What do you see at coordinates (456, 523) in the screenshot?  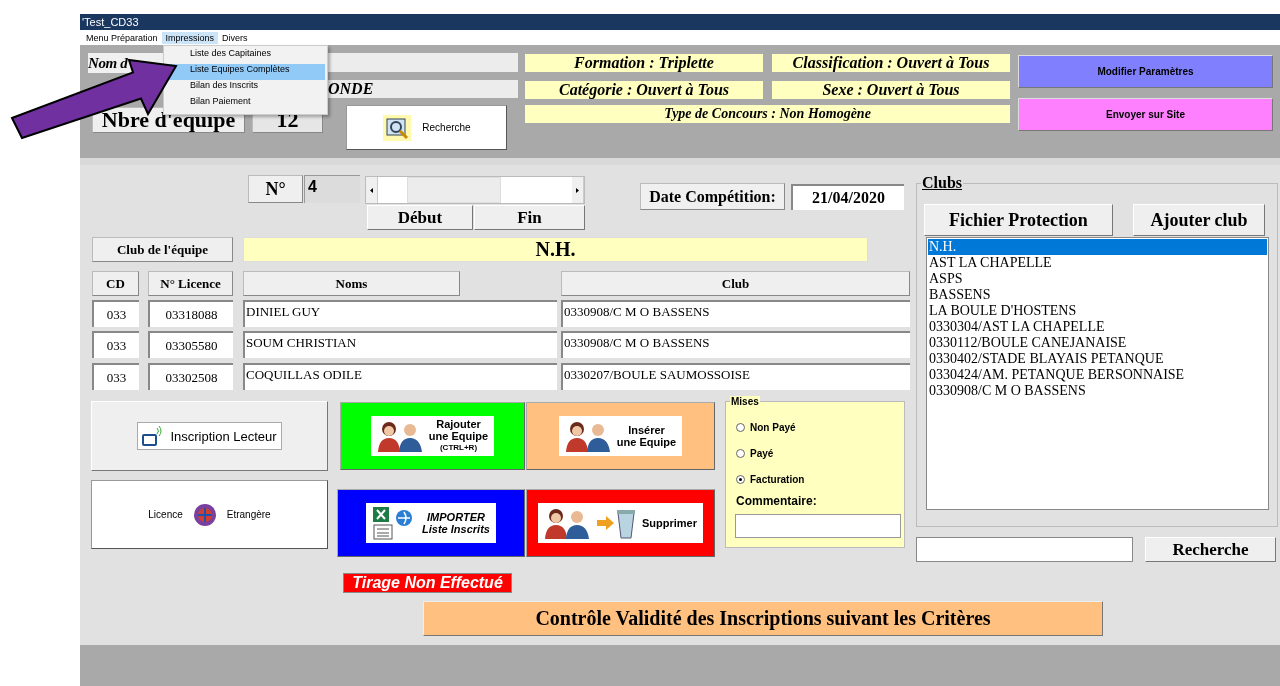 I see `tile-label: IMPORTER Liste Inscrits` at bounding box center [456, 523].